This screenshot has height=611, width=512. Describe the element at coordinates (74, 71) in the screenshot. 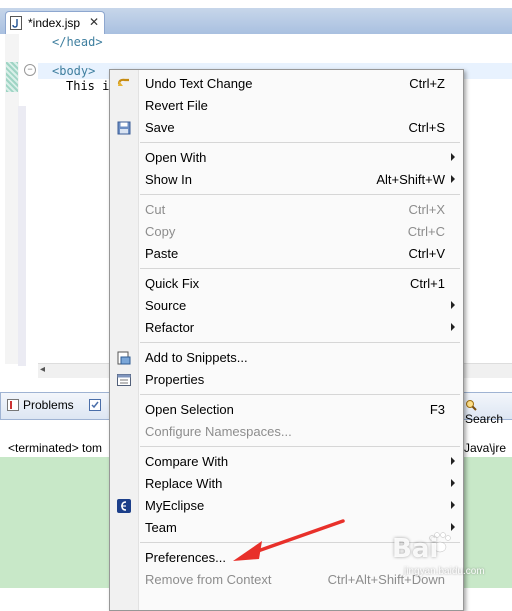

I see `code-line: <body>` at that location.